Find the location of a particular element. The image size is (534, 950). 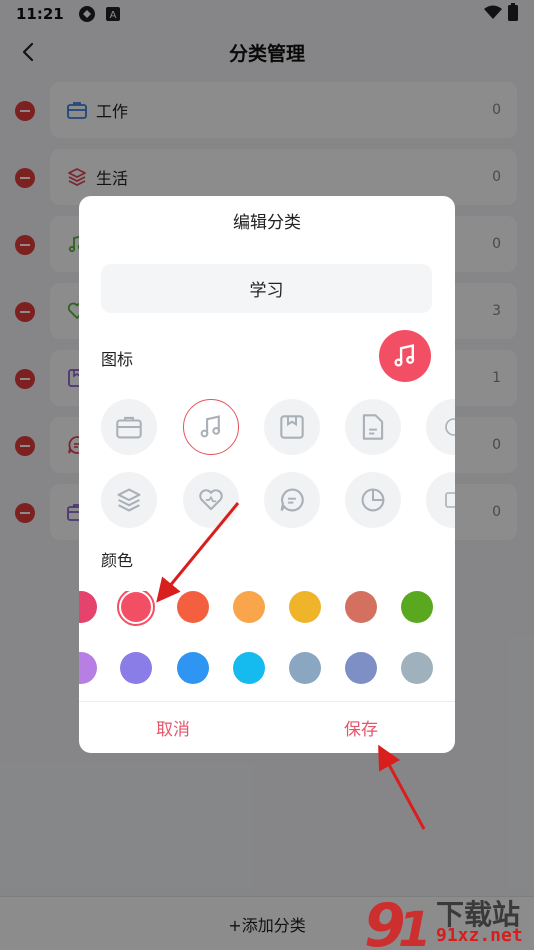

cancel-button: 取消 is located at coordinates (173, 727).